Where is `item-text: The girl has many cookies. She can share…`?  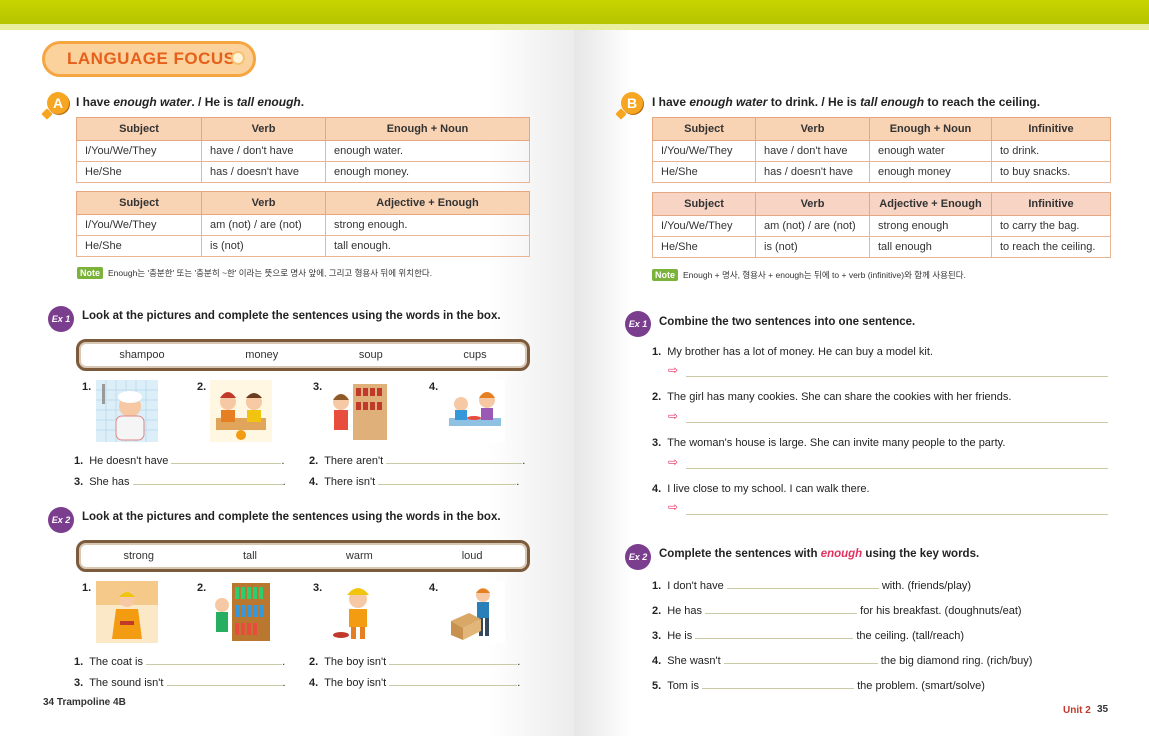
item-text: The girl has many cookies. She can share… is located at coordinates (839, 397).